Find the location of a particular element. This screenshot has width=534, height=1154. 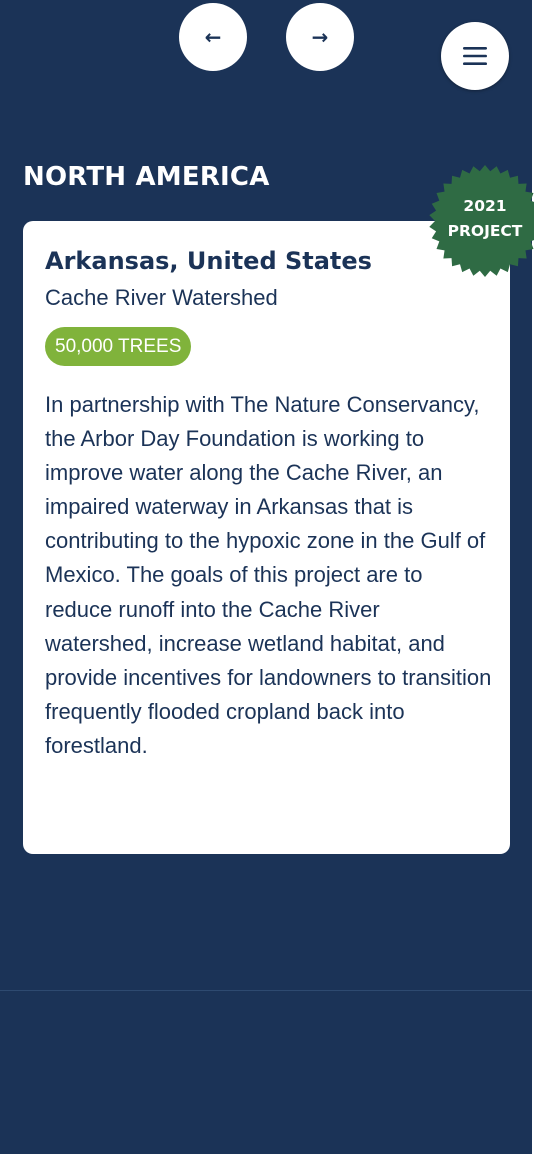

hamburger-menu-icon is located at coordinates (475, 56).